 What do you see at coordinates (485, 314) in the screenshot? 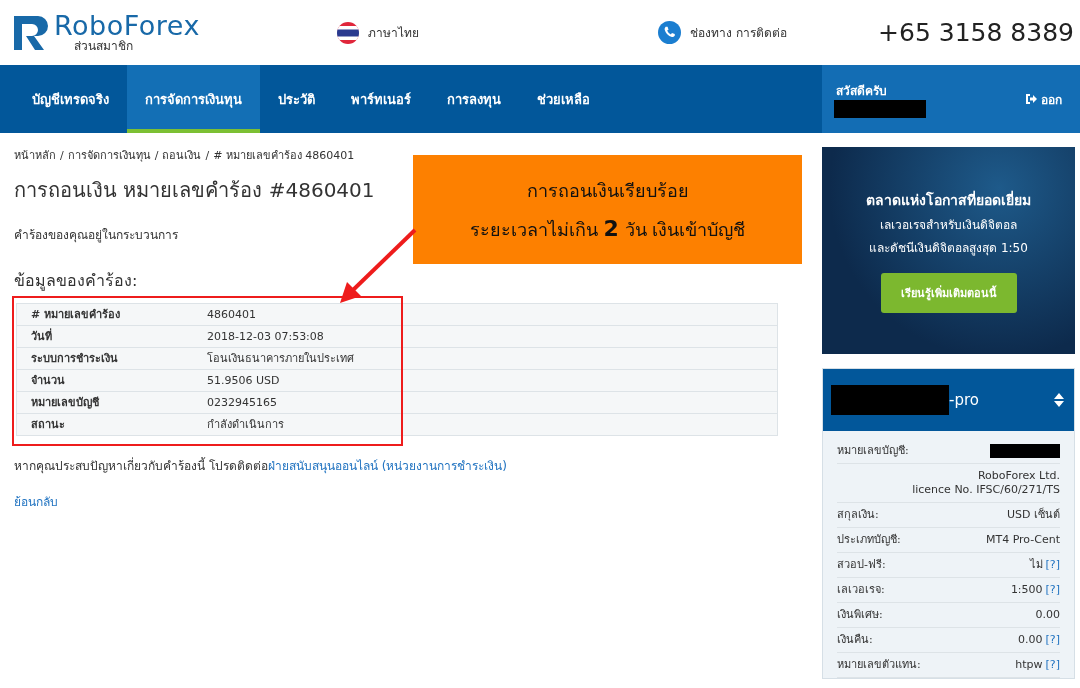
I see `detail-value: 4860401` at bounding box center [485, 314].